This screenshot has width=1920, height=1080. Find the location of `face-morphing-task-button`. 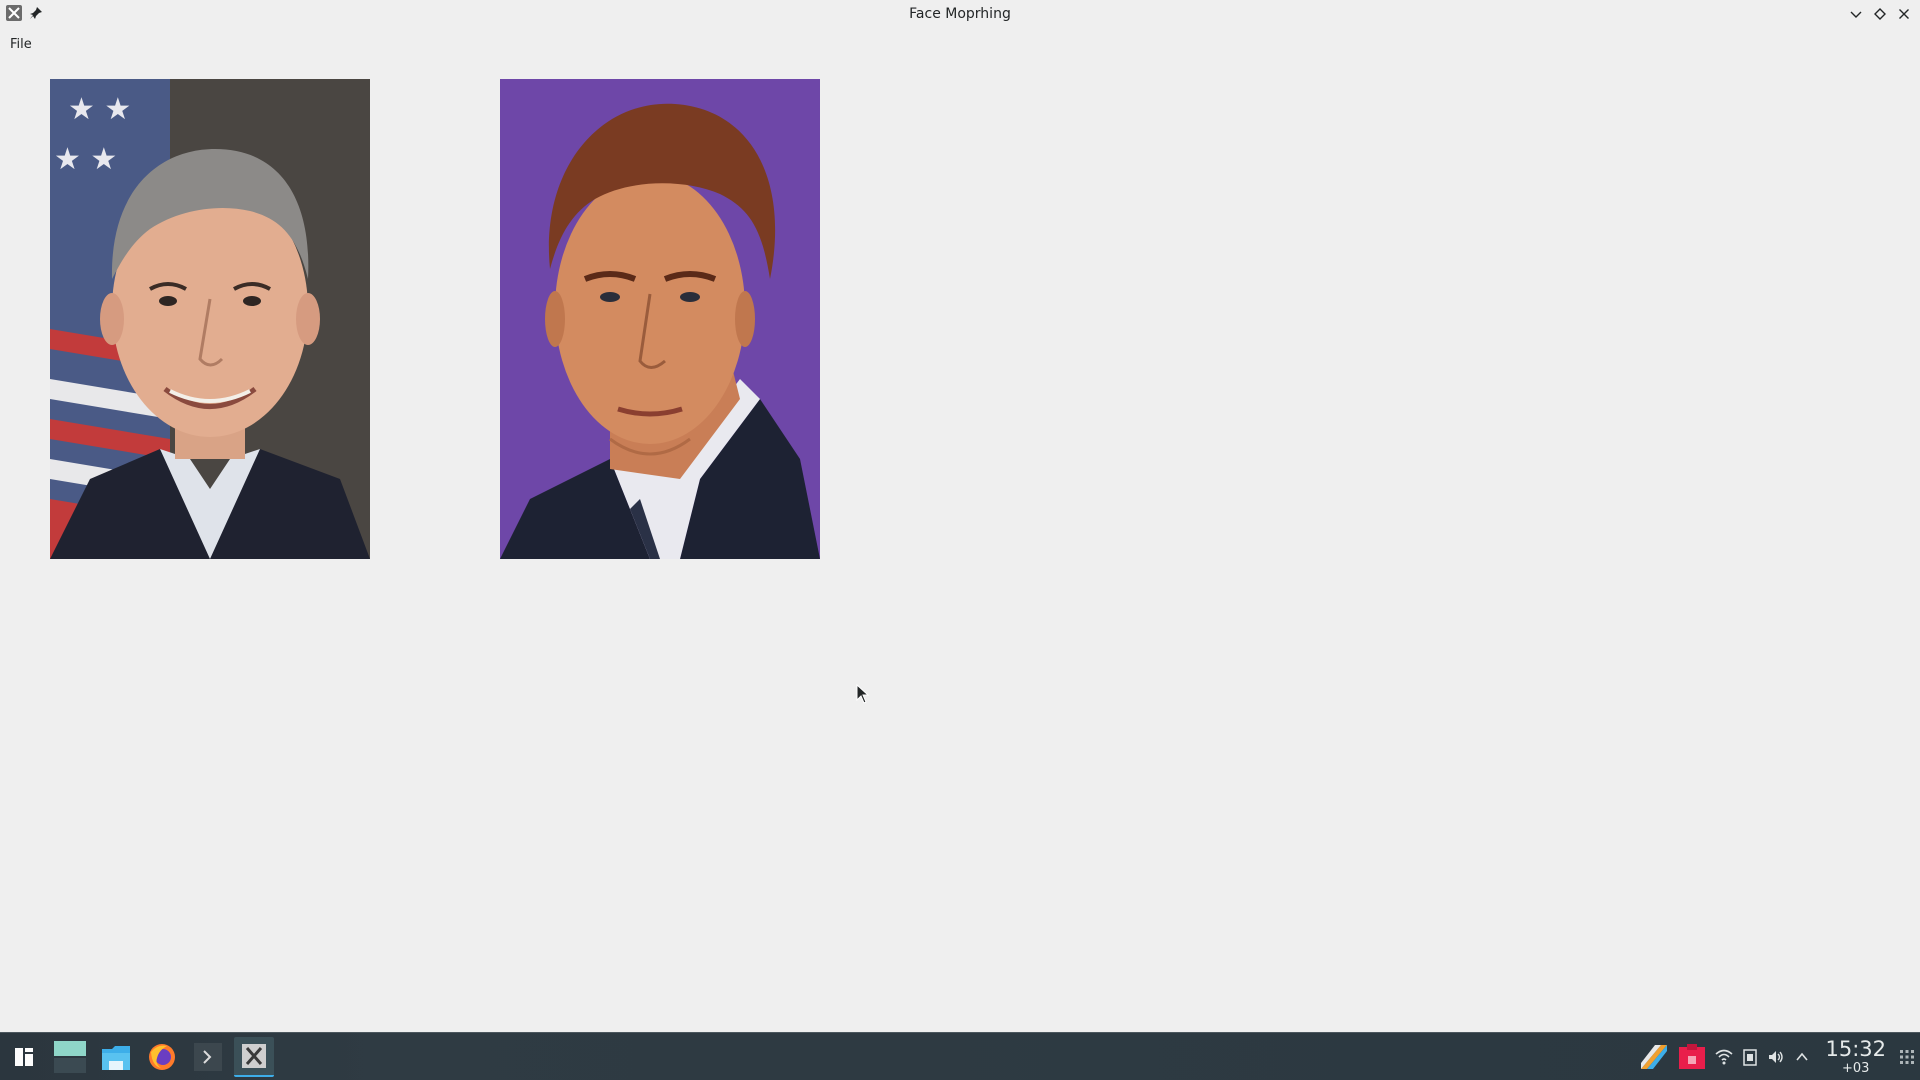

face-morphing-task-button is located at coordinates (254, 1057).